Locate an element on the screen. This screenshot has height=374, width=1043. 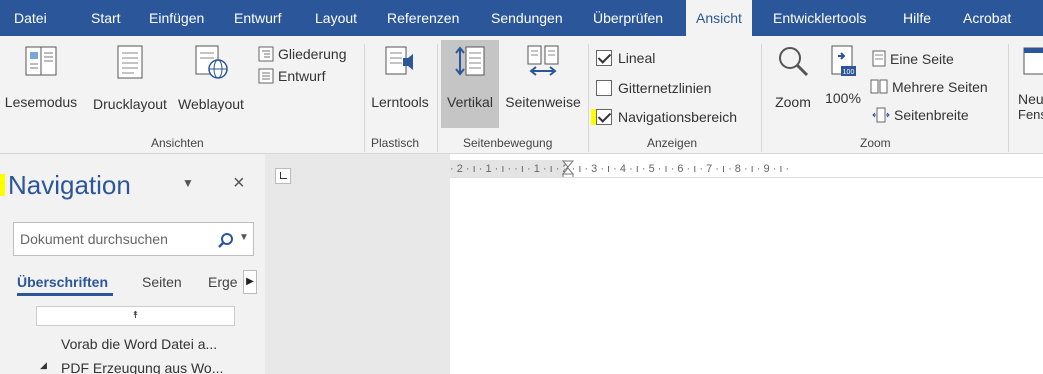
collapse-all-icon: ⯭ is located at coordinates (135, 316).